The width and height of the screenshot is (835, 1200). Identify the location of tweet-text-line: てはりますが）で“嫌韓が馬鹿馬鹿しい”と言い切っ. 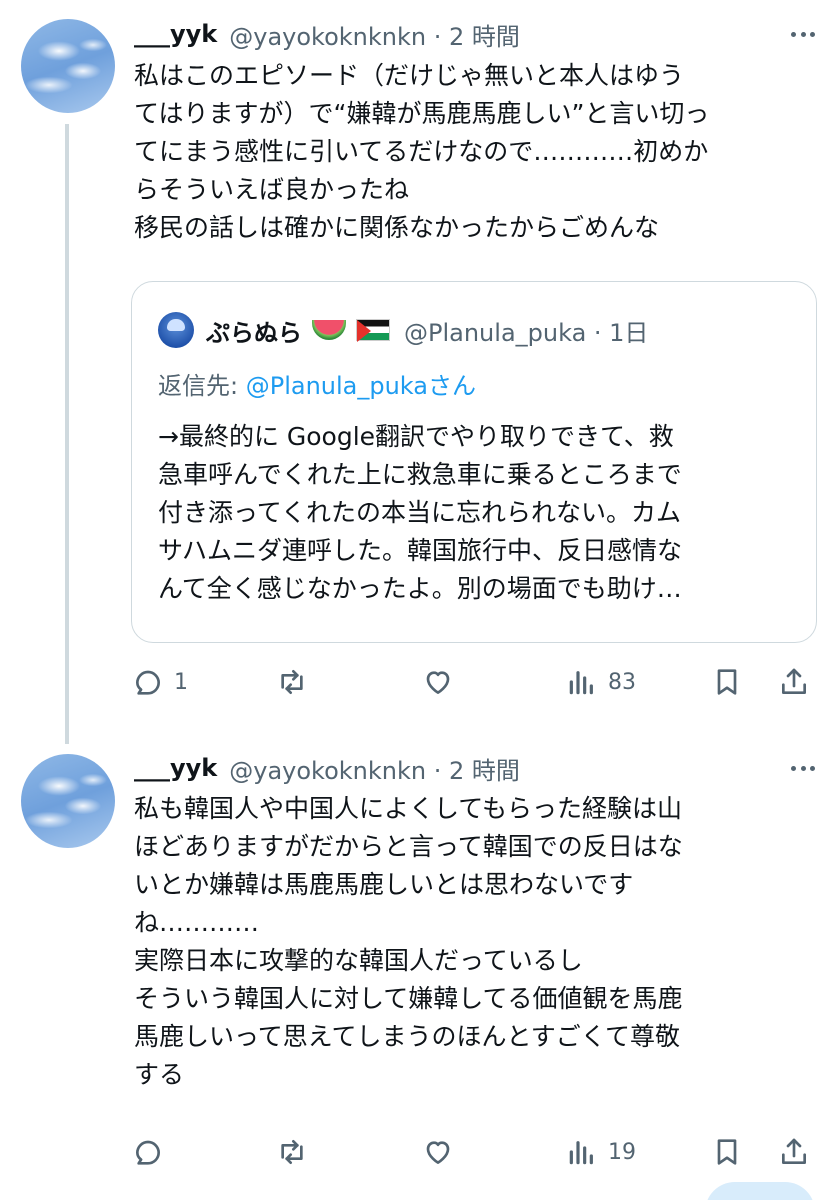
(422, 113).